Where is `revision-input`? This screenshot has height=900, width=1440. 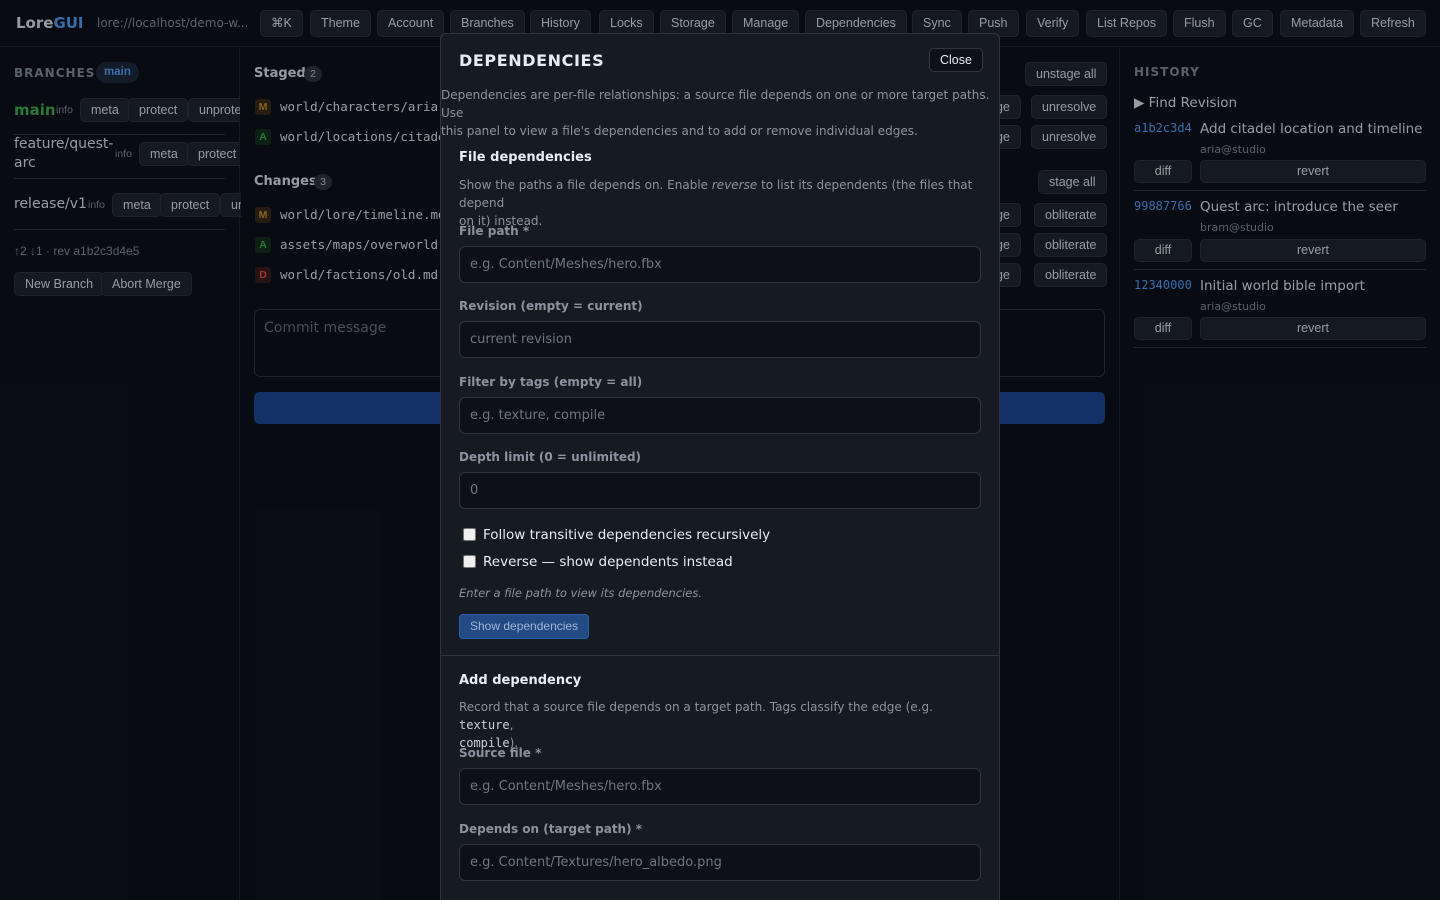 revision-input is located at coordinates (720, 339).